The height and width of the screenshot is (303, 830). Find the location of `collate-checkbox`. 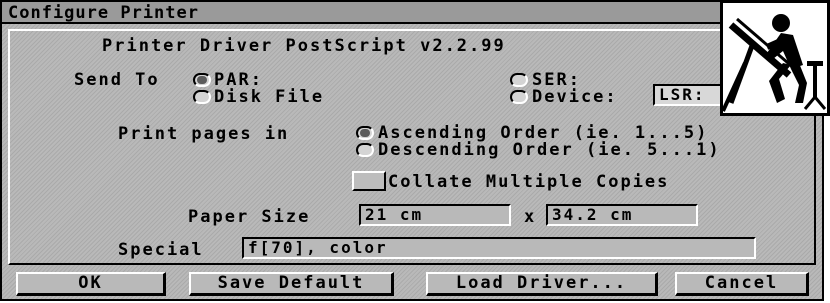

collate-checkbox is located at coordinates (369, 181).